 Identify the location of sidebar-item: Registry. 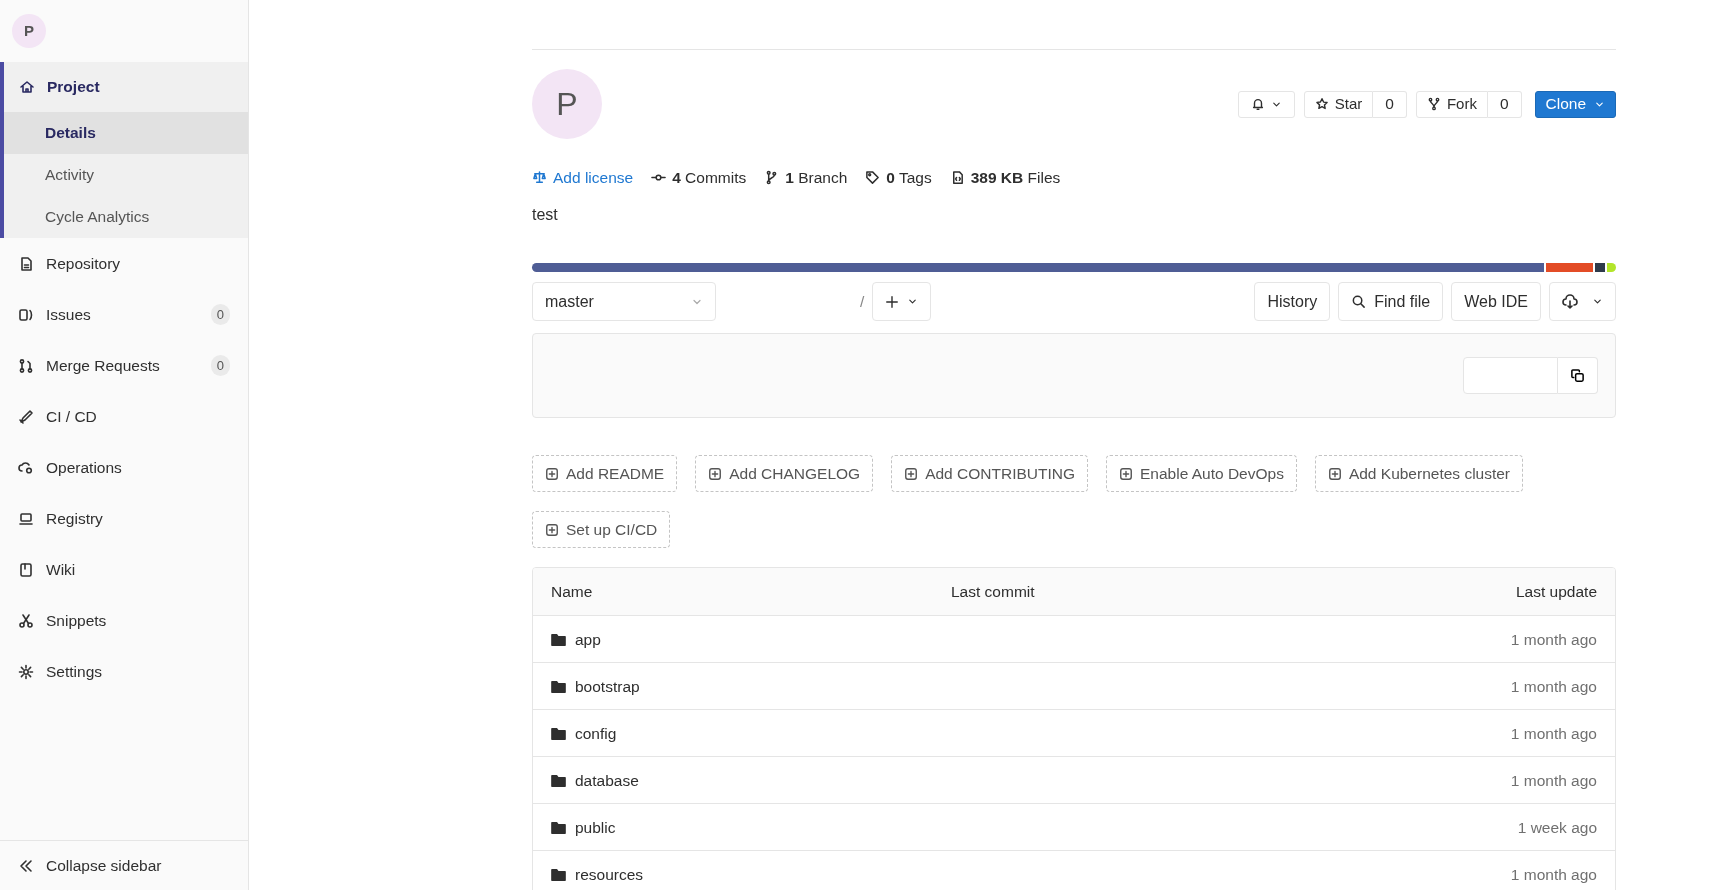
(124, 518).